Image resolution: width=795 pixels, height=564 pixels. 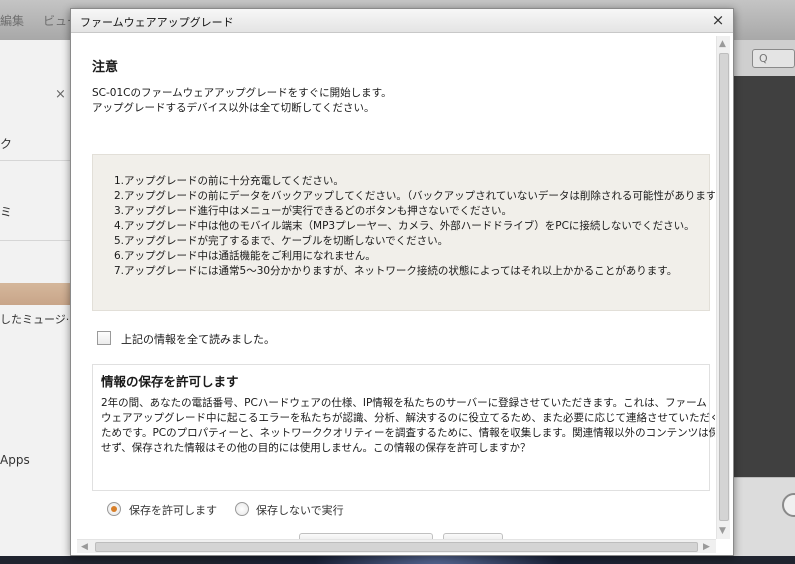 What do you see at coordinates (198, 339) in the screenshot?
I see `read-all-label: 上記の情報を全て読みました。` at bounding box center [198, 339].